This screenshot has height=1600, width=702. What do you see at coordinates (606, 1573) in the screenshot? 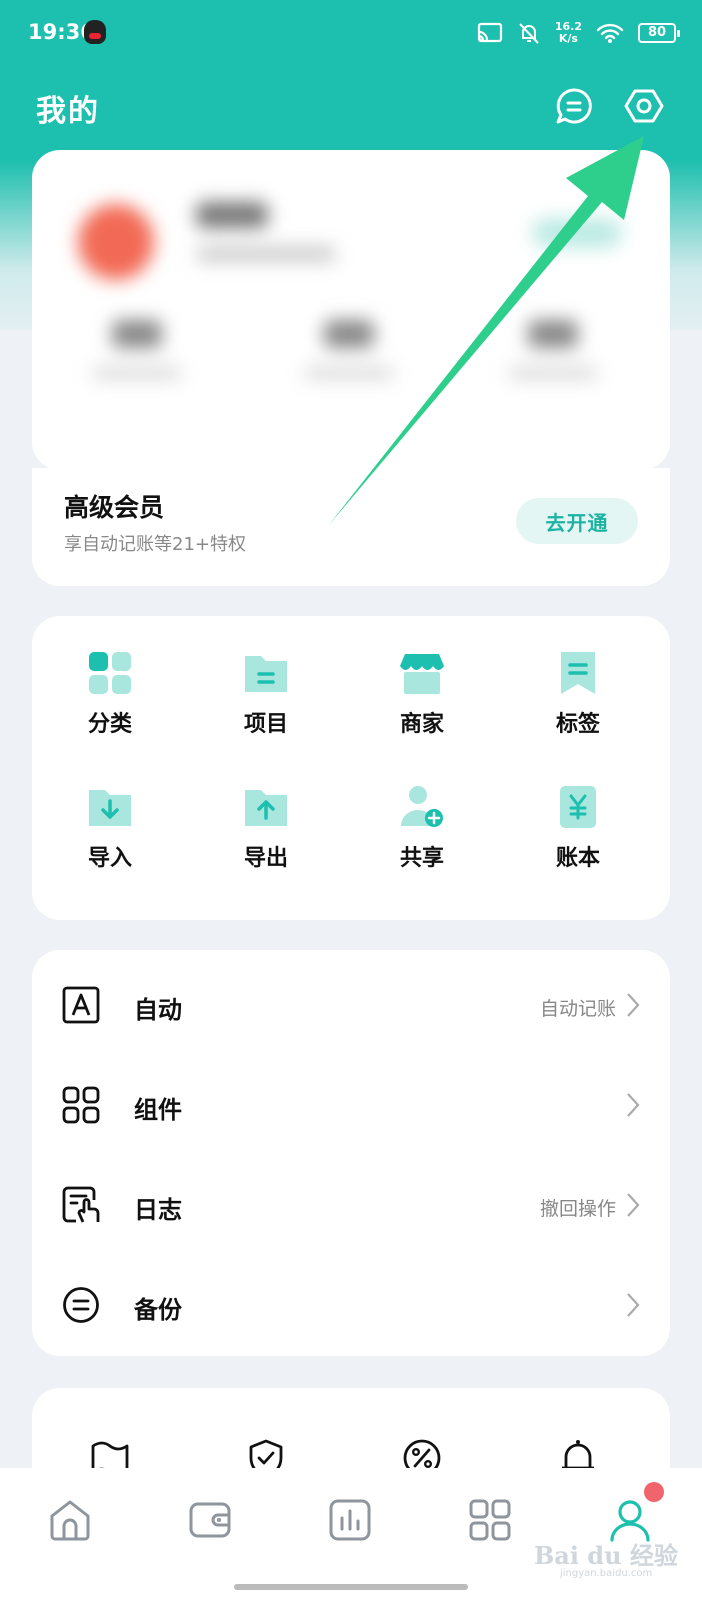
I see `watermark-url: jingyan.baidu.com` at bounding box center [606, 1573].